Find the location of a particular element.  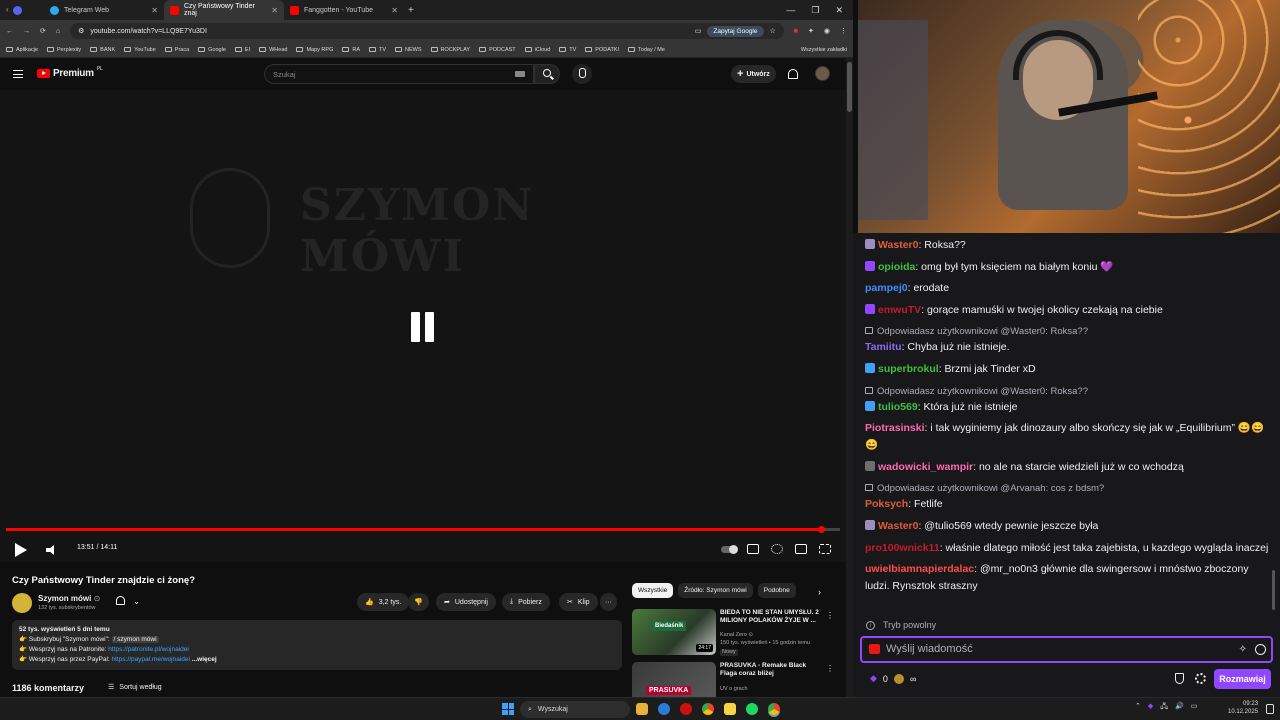

bookmark-item: PODATKI is located at coordinates (602, 50).